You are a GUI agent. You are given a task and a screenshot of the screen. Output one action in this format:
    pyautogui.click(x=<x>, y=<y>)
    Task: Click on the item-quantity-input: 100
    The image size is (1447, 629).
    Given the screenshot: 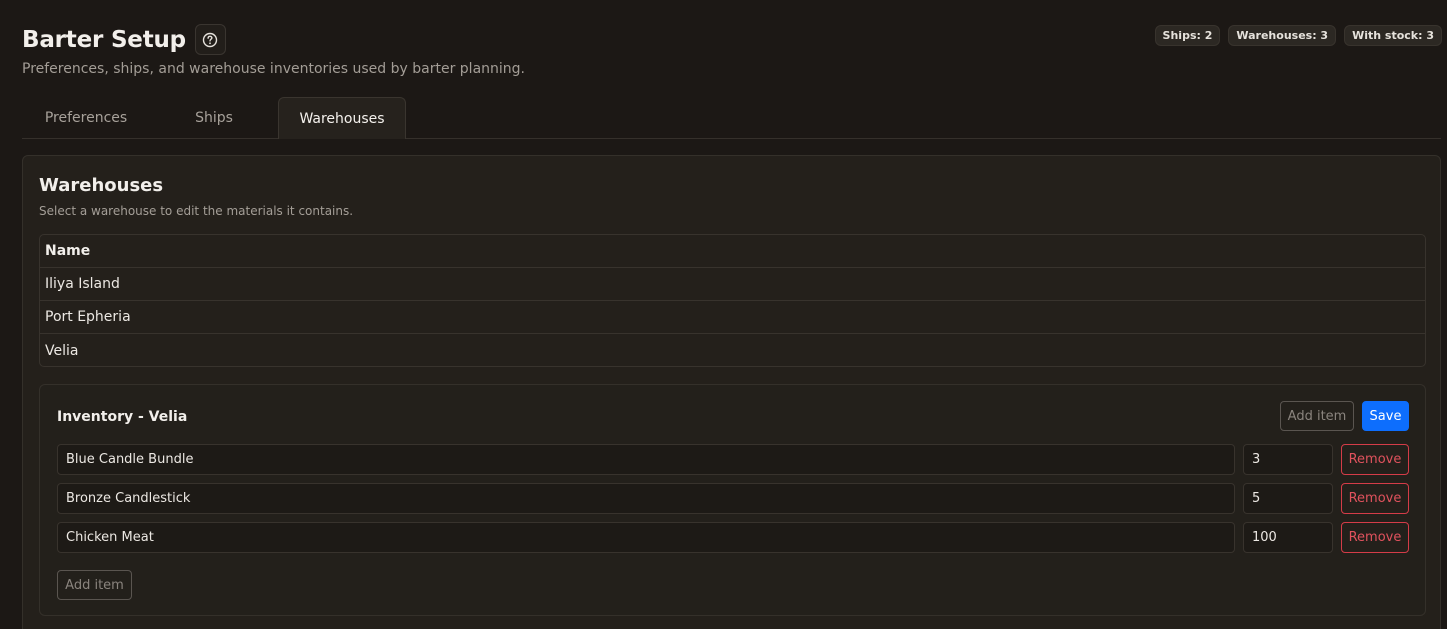 What is the action you would take?
    pyautogui.click(x=1288, y=537)
    